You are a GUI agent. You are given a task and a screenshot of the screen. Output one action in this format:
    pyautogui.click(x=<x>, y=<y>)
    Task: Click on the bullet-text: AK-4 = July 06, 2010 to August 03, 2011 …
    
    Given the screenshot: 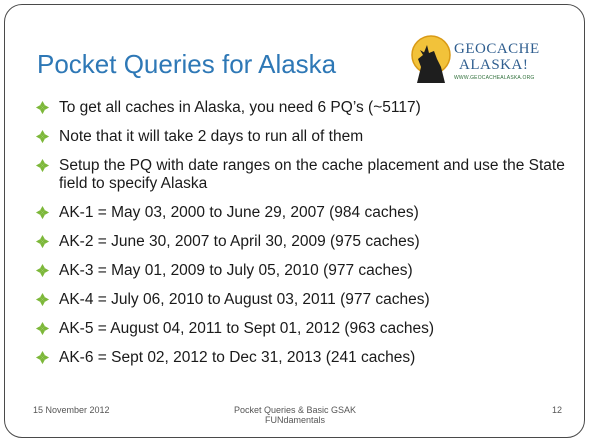 What is the action you would take?
    pyautogui.click(x=244, y=299)
    